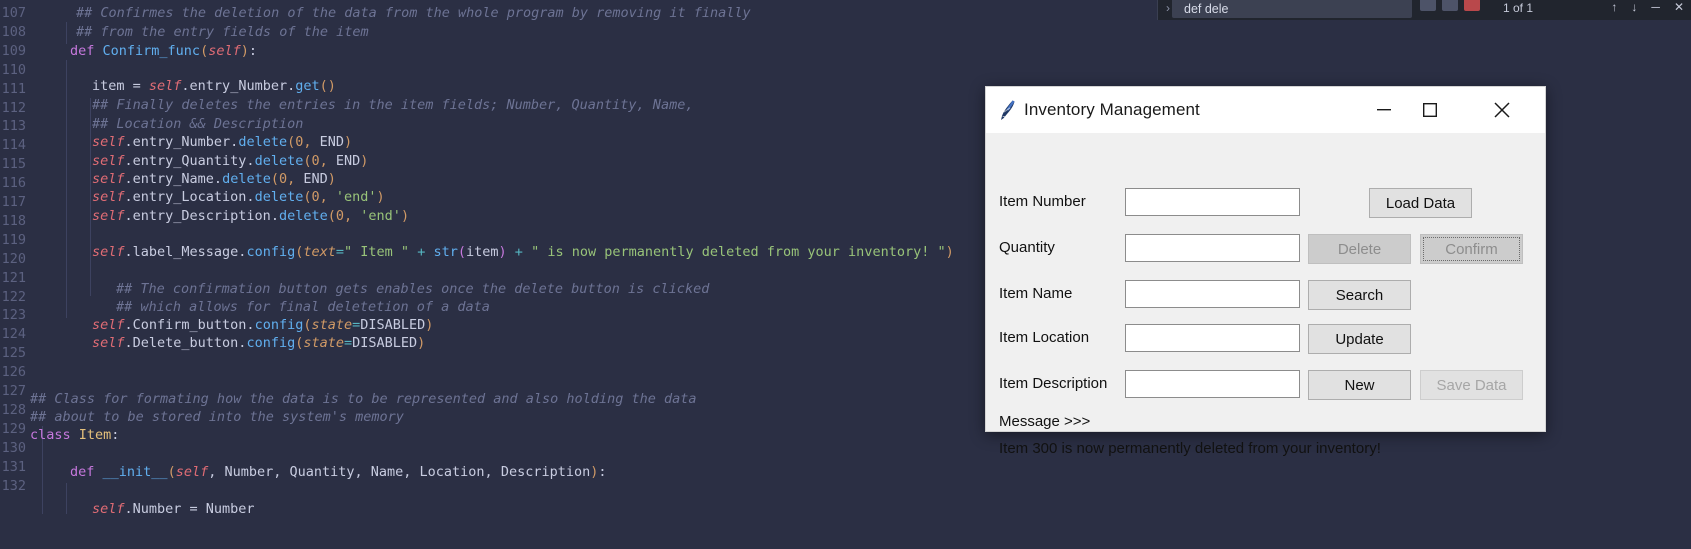  I want to click on line-number: 115, so click(13, 164).